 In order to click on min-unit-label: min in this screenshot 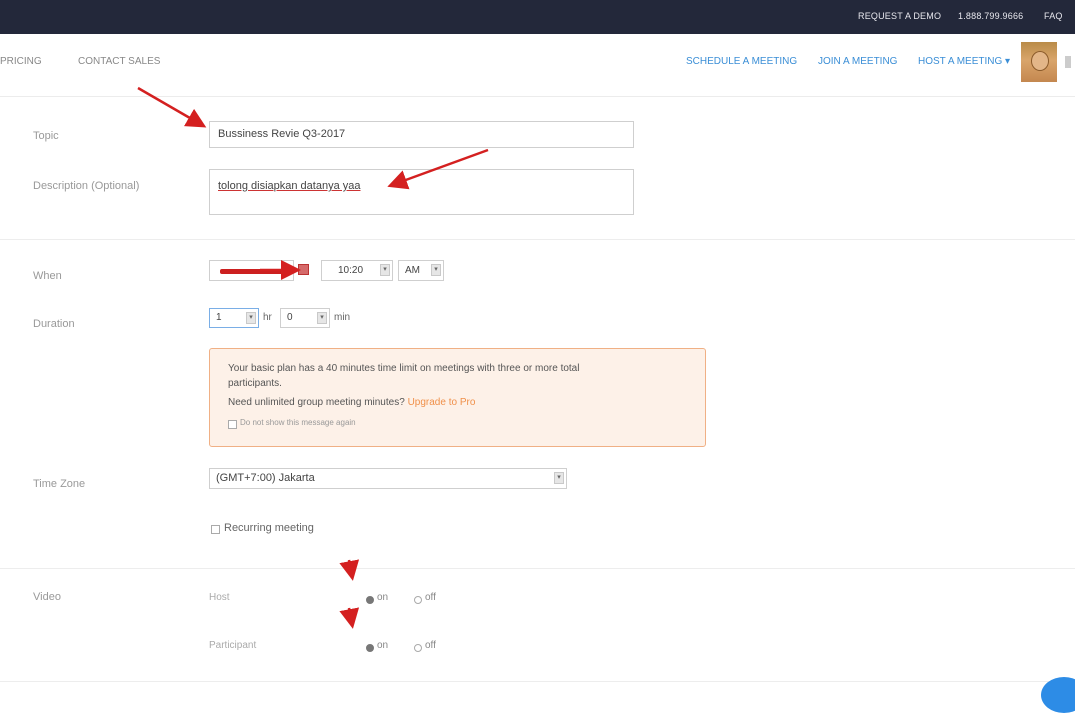, I will do `click(342, 317)`.